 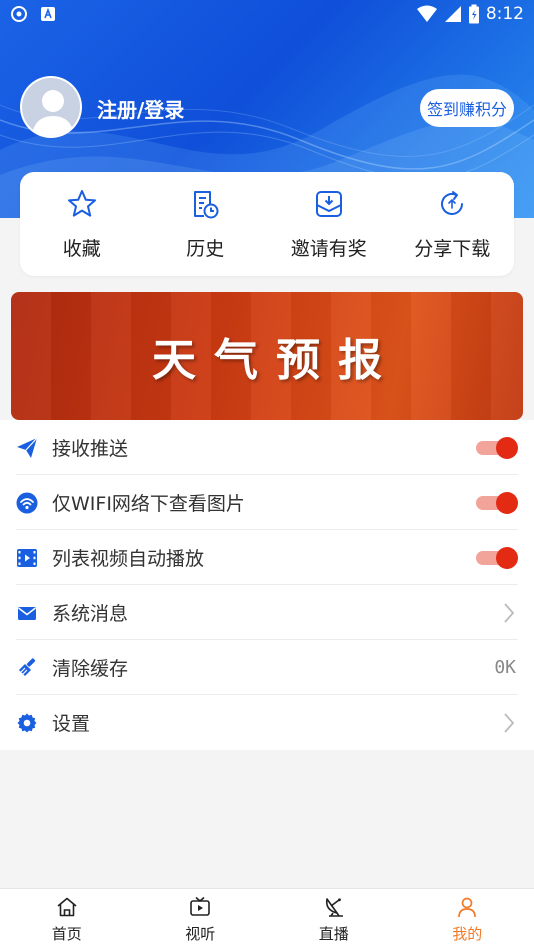 I want to click on settings-row-autoplay: 列表视频自动播放, so click(x=267, y=557).